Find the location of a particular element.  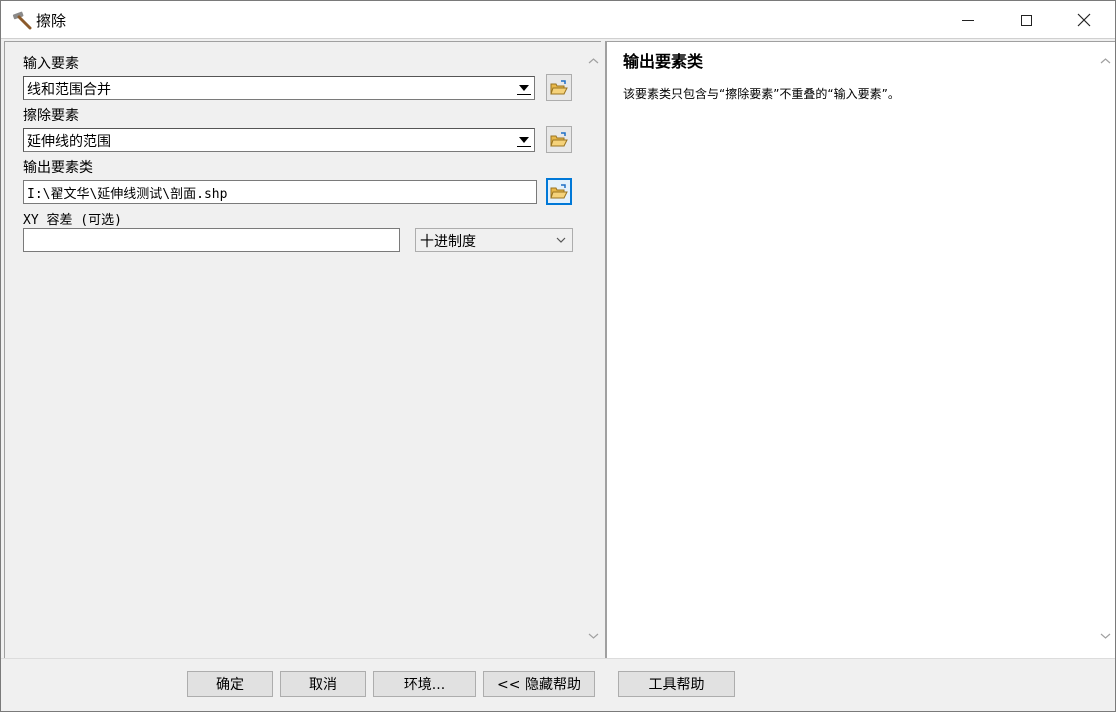

tool-help-button: 工具帮助 is located at coordinates (676, 684).